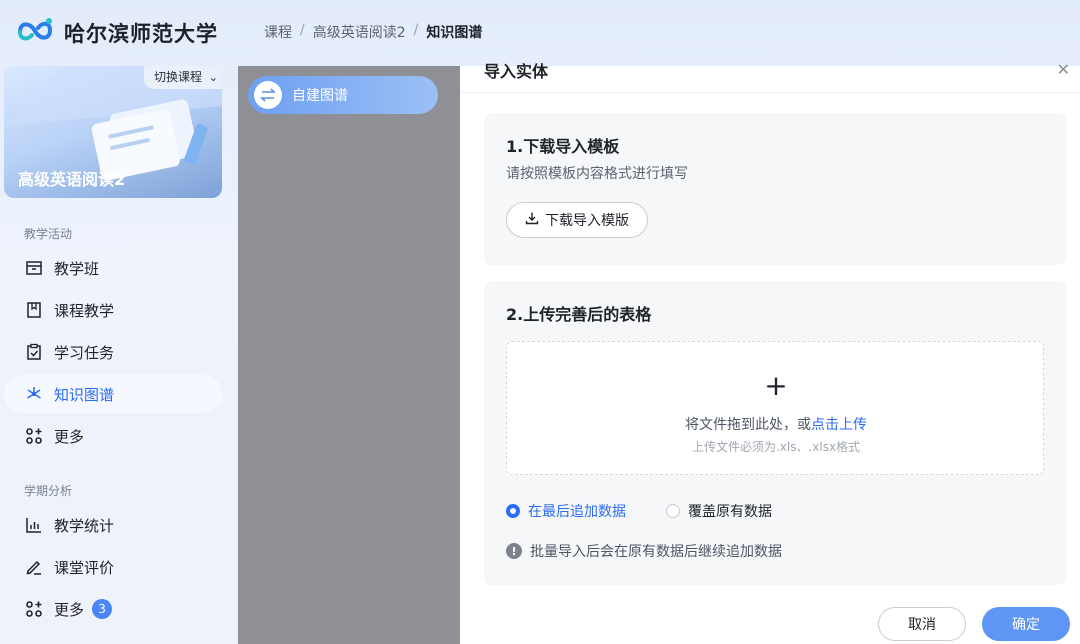  I want to click on sidebar-item-label: 学习任务, so click(84, 352).